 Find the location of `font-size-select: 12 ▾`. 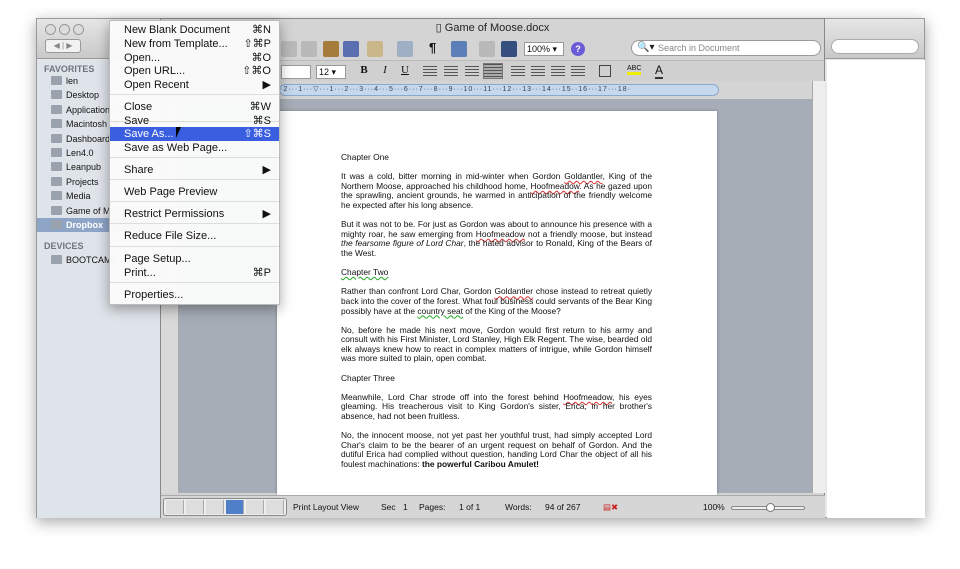

font-size-select: 12 ▾ is located at coordinates (331, 72).